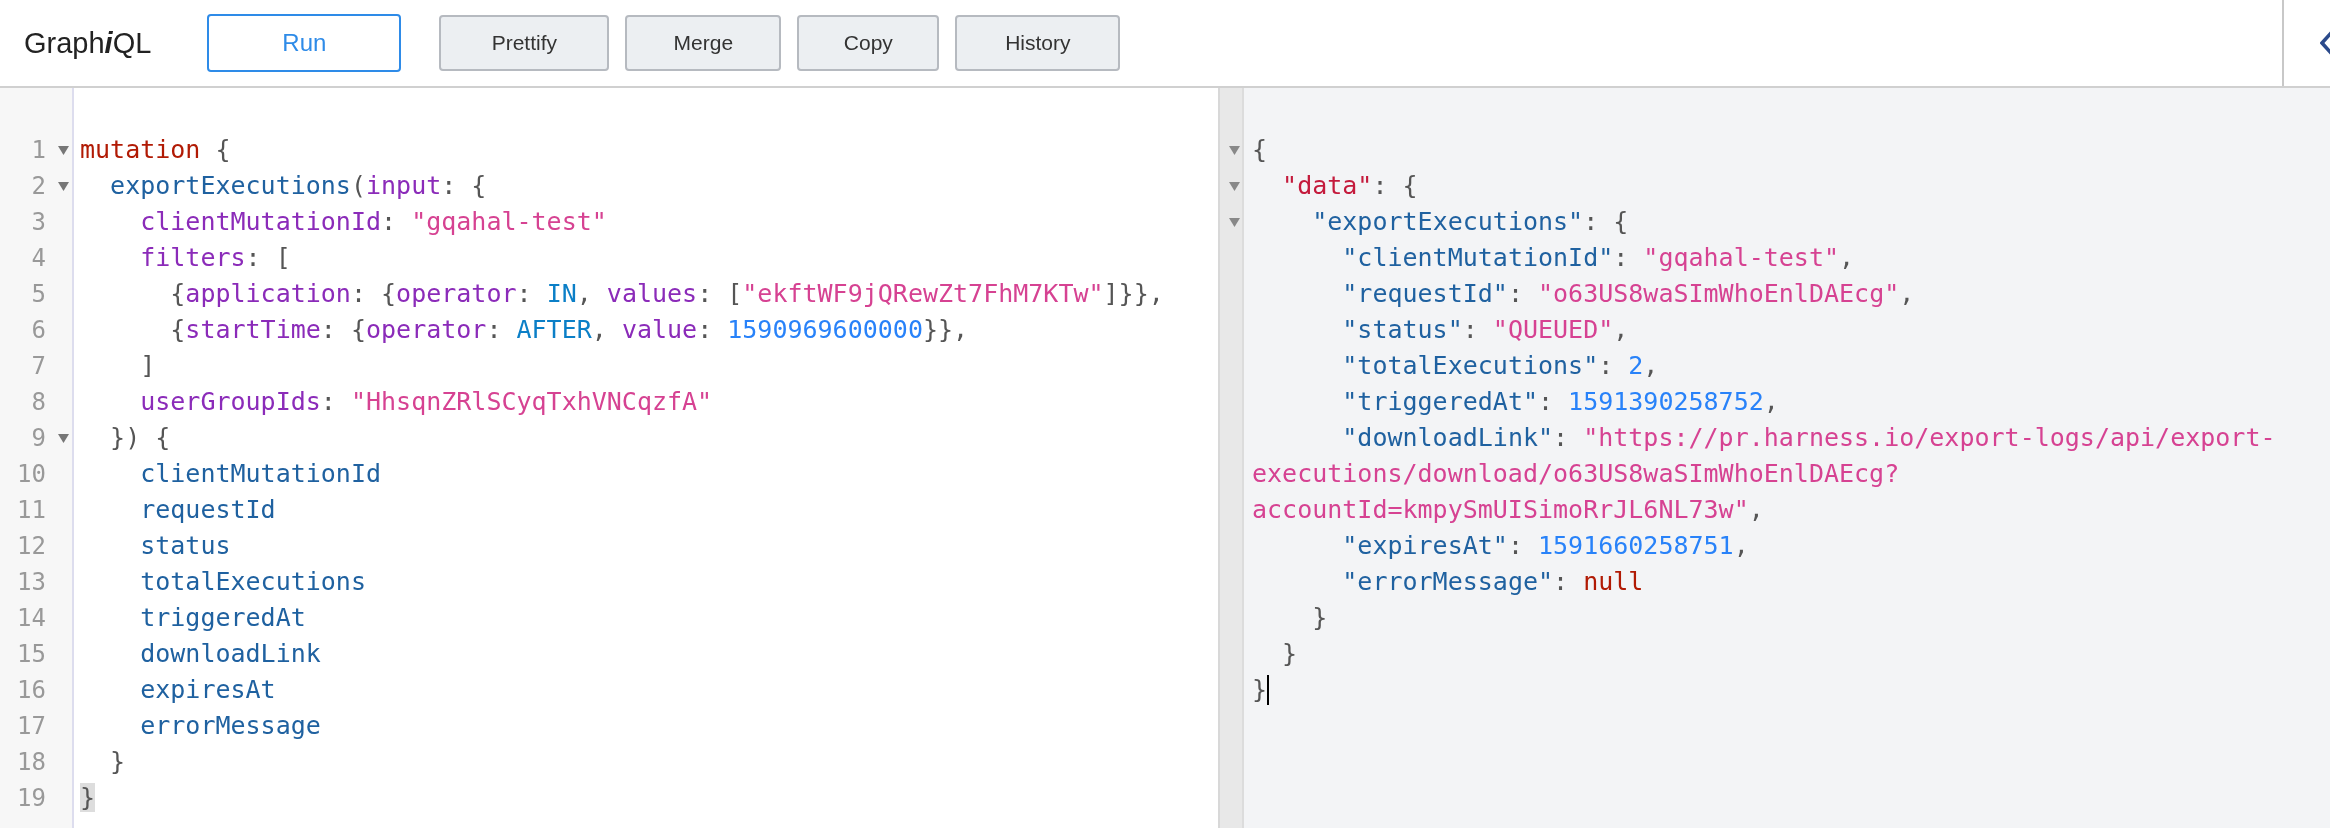  Describe the element at coordinates (31, 798) in the screenshot. I see `line-number: 19` at that location.